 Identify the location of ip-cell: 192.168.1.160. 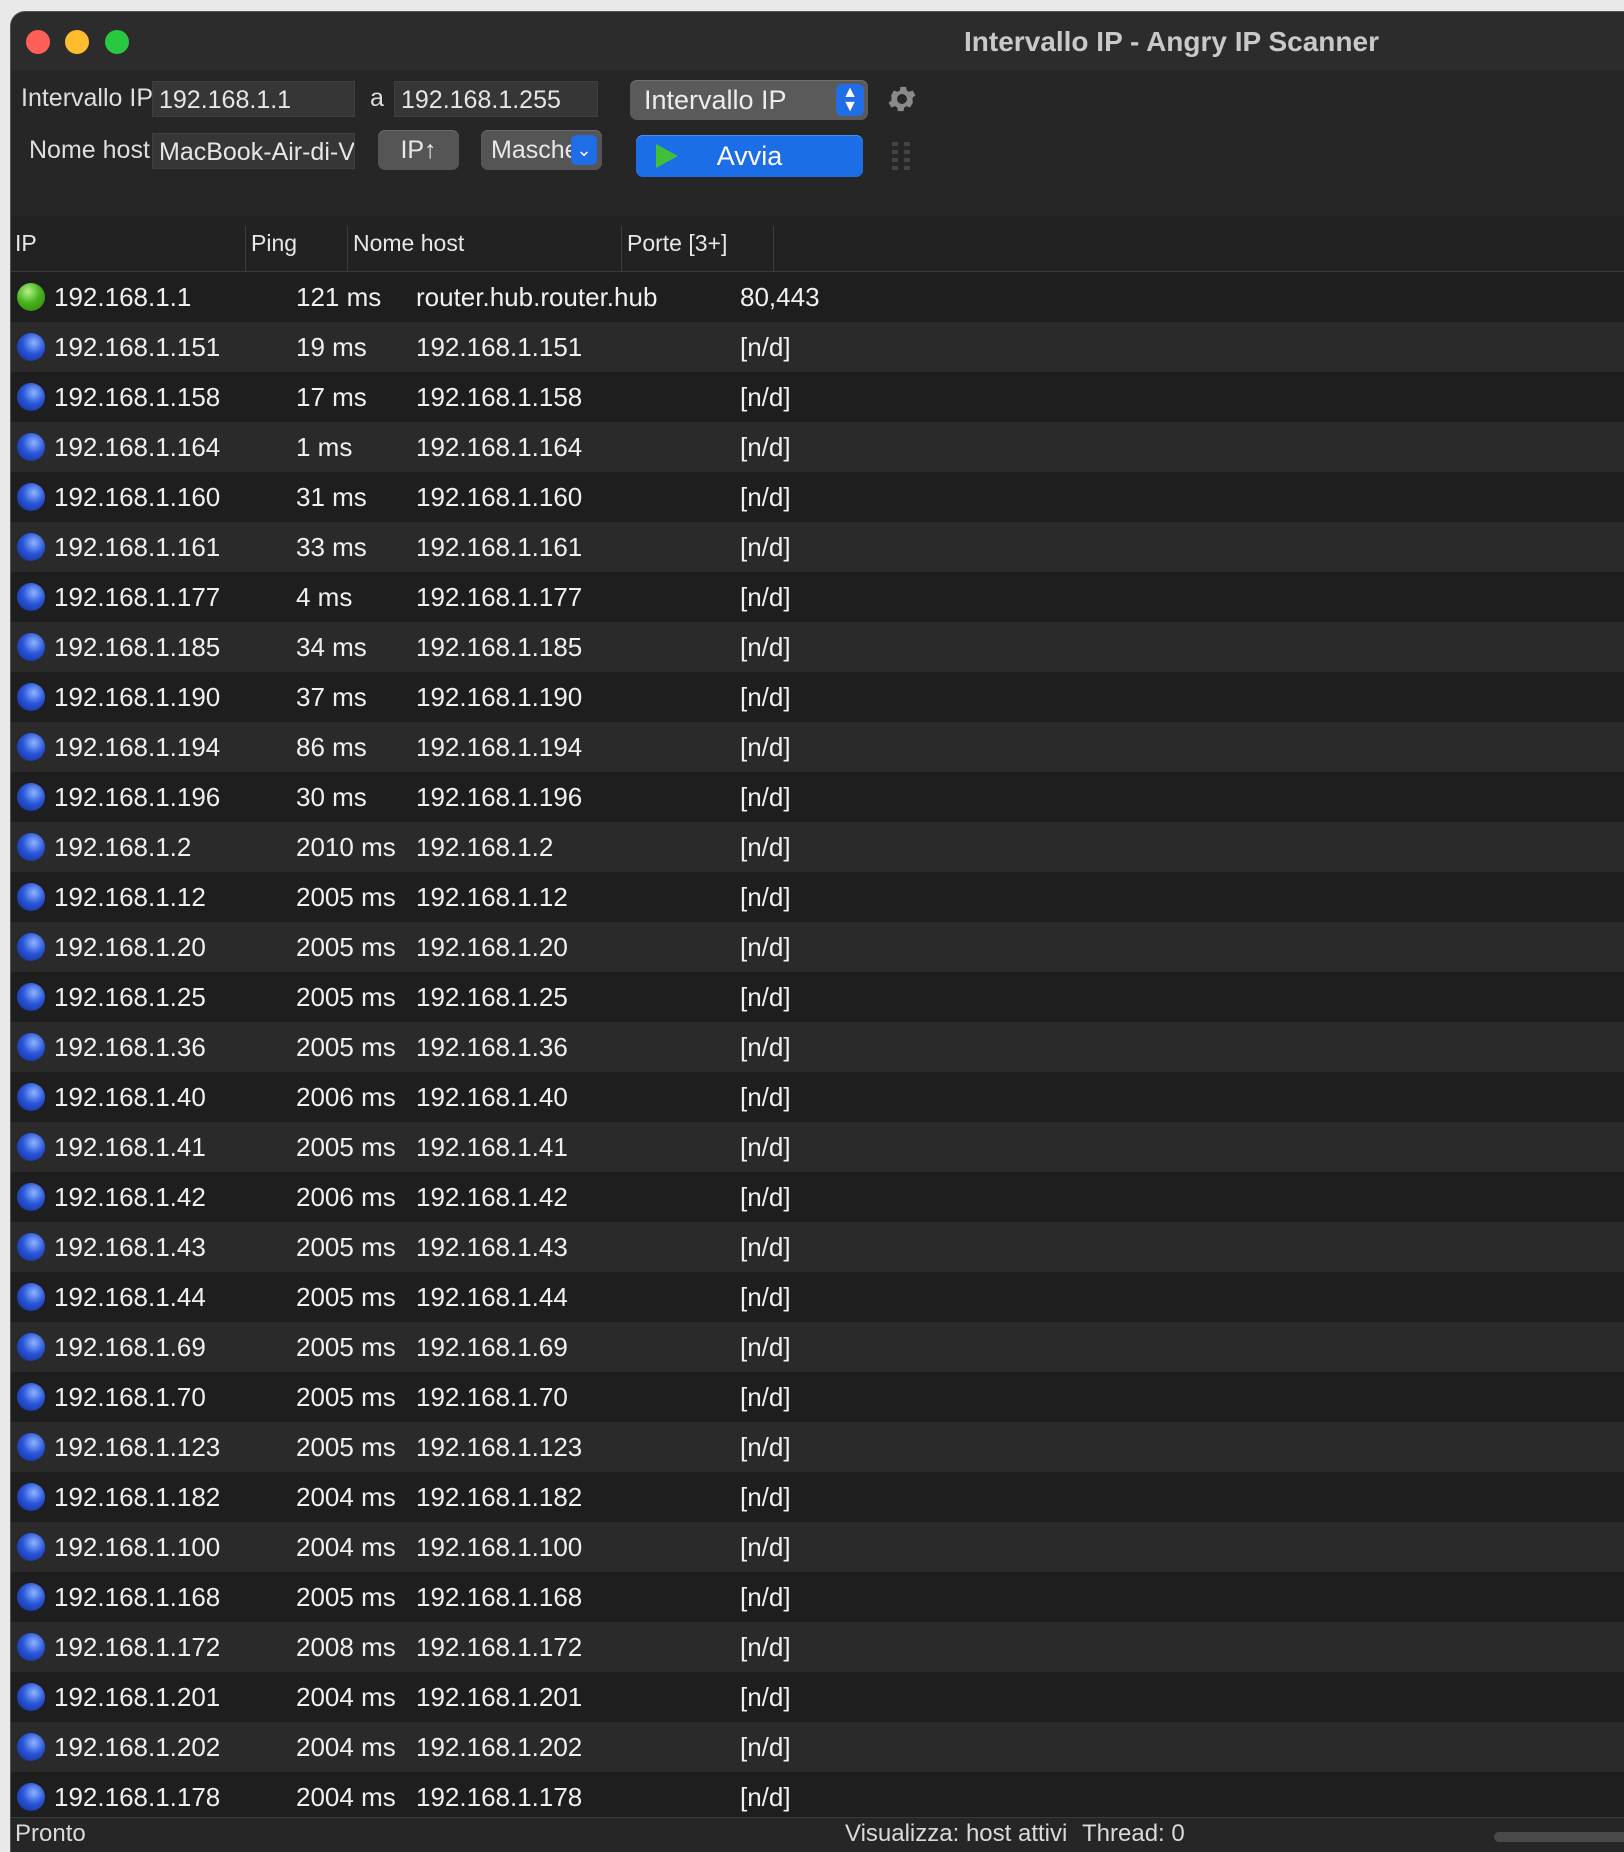
(137, 497).